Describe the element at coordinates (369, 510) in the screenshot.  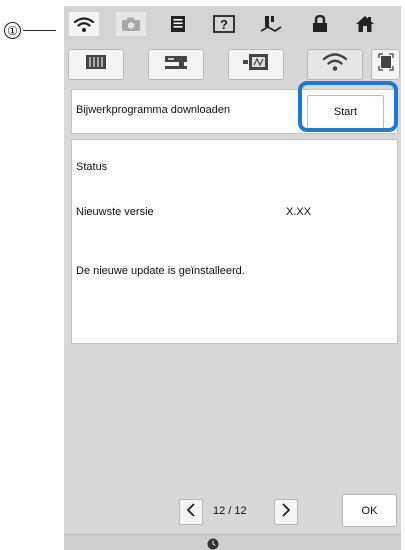
I see `ok-button: OK` at that location.